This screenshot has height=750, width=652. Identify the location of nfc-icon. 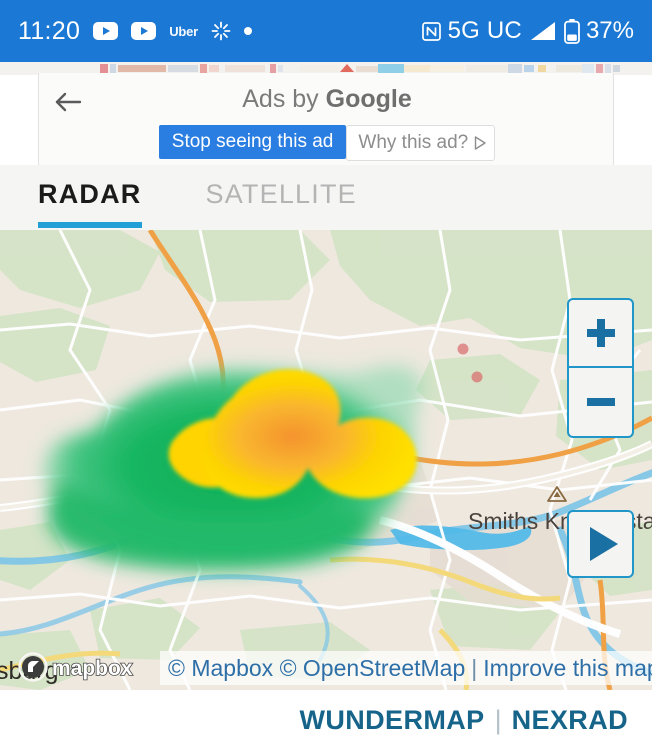
(431, 31).